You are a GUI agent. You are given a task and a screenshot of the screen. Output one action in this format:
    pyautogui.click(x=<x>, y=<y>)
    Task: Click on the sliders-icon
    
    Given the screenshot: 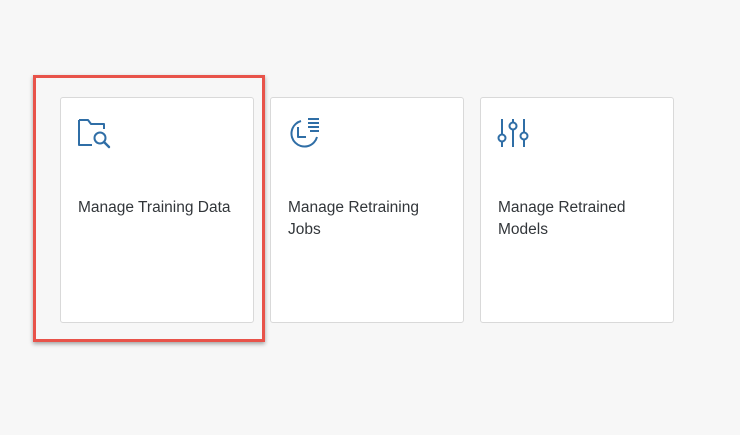 What is the action you would take?
    pyautogui.click(x=515, y=133)
    